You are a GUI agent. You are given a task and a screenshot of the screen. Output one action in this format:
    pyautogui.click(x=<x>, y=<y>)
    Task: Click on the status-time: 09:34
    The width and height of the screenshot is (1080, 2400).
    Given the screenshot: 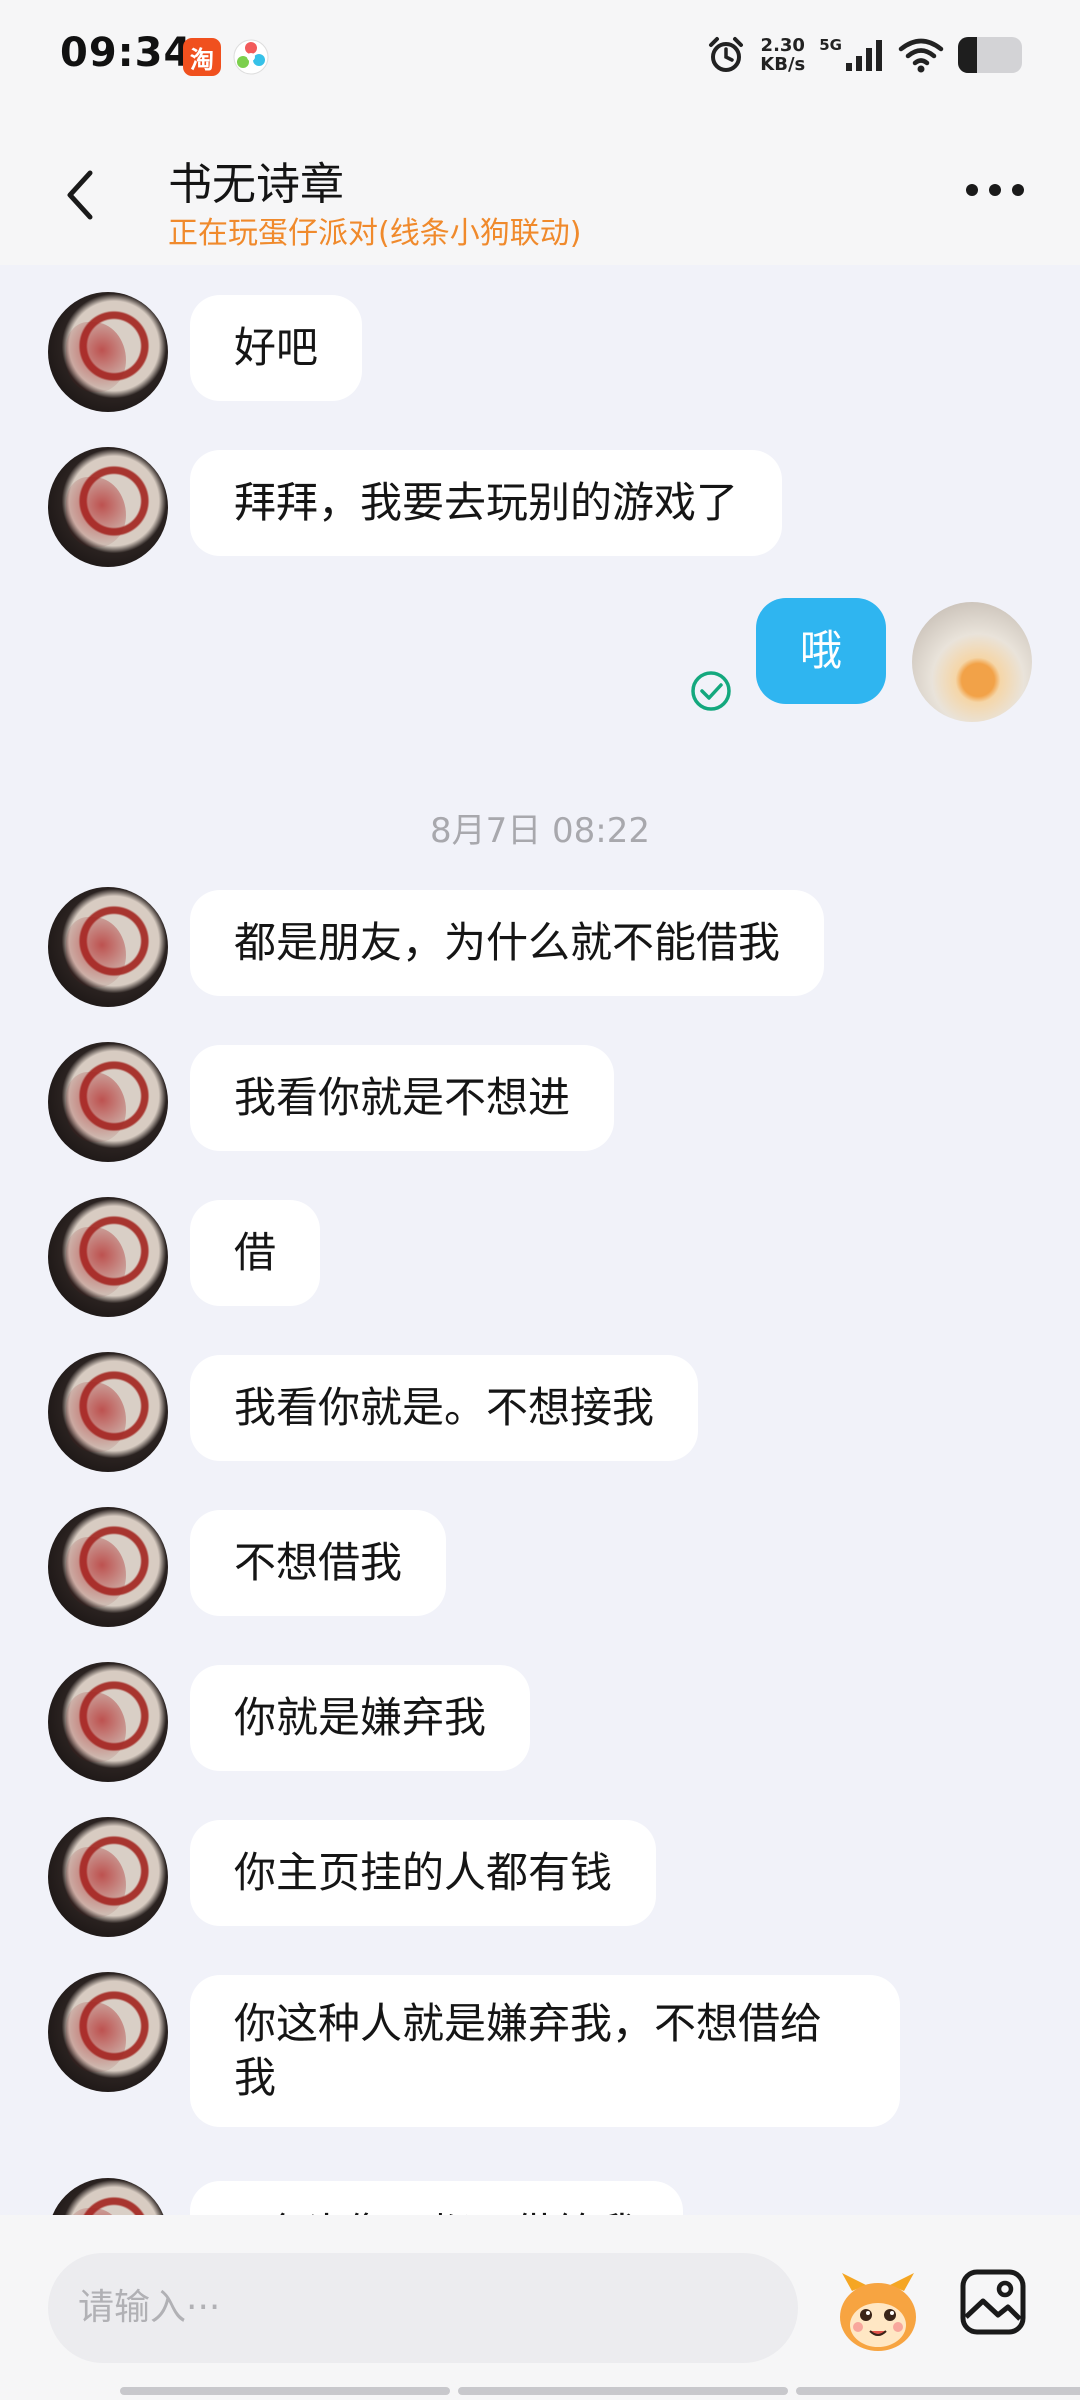 What is the action you would take?
    pyautogui.click(x=126, y=53)
    